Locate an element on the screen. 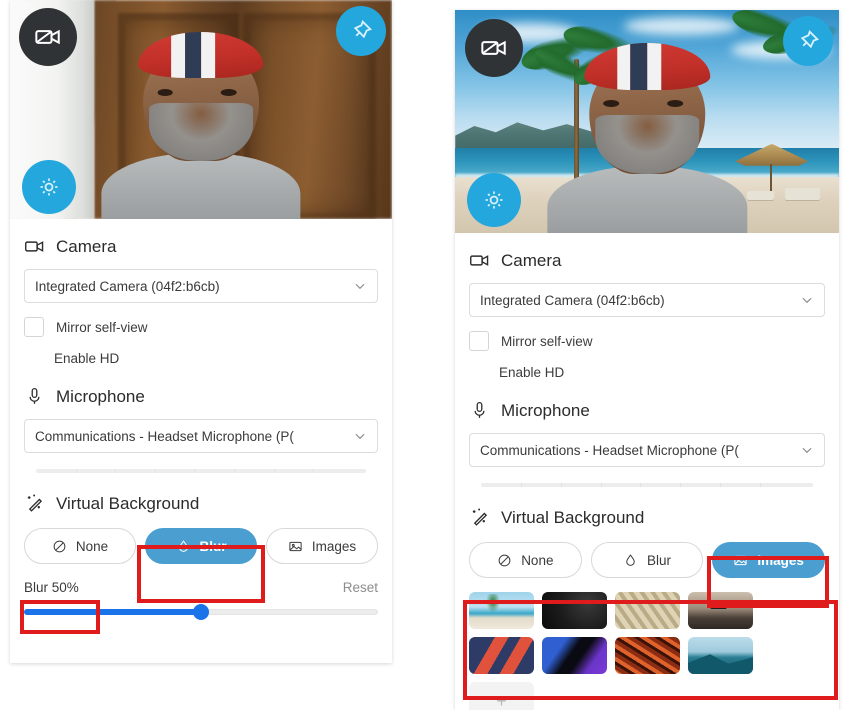 The height and width of the screenshot is (710, 845). gear-icon is located at coordinates (49, 187).